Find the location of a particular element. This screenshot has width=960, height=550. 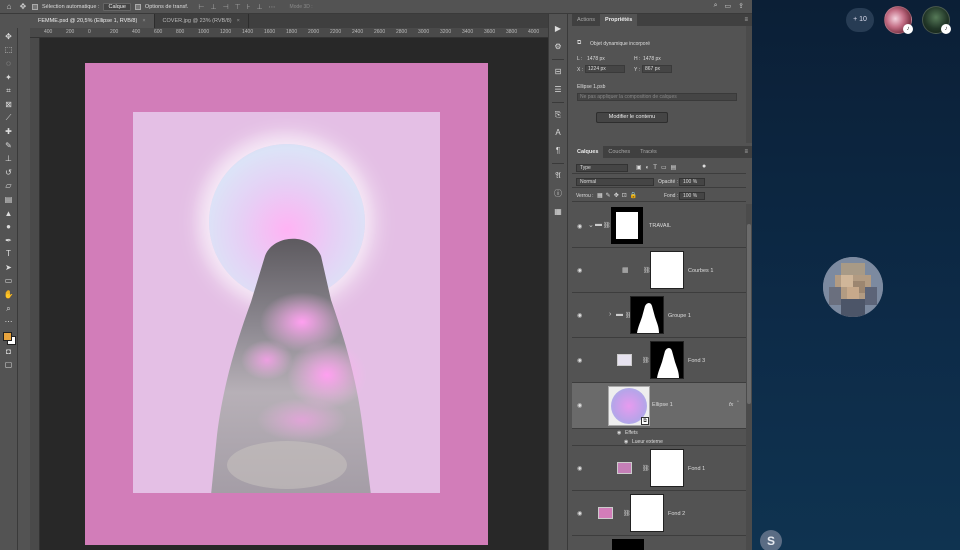

healing-brush-tool-icon: ✚ is located at coordinates (9, 132).